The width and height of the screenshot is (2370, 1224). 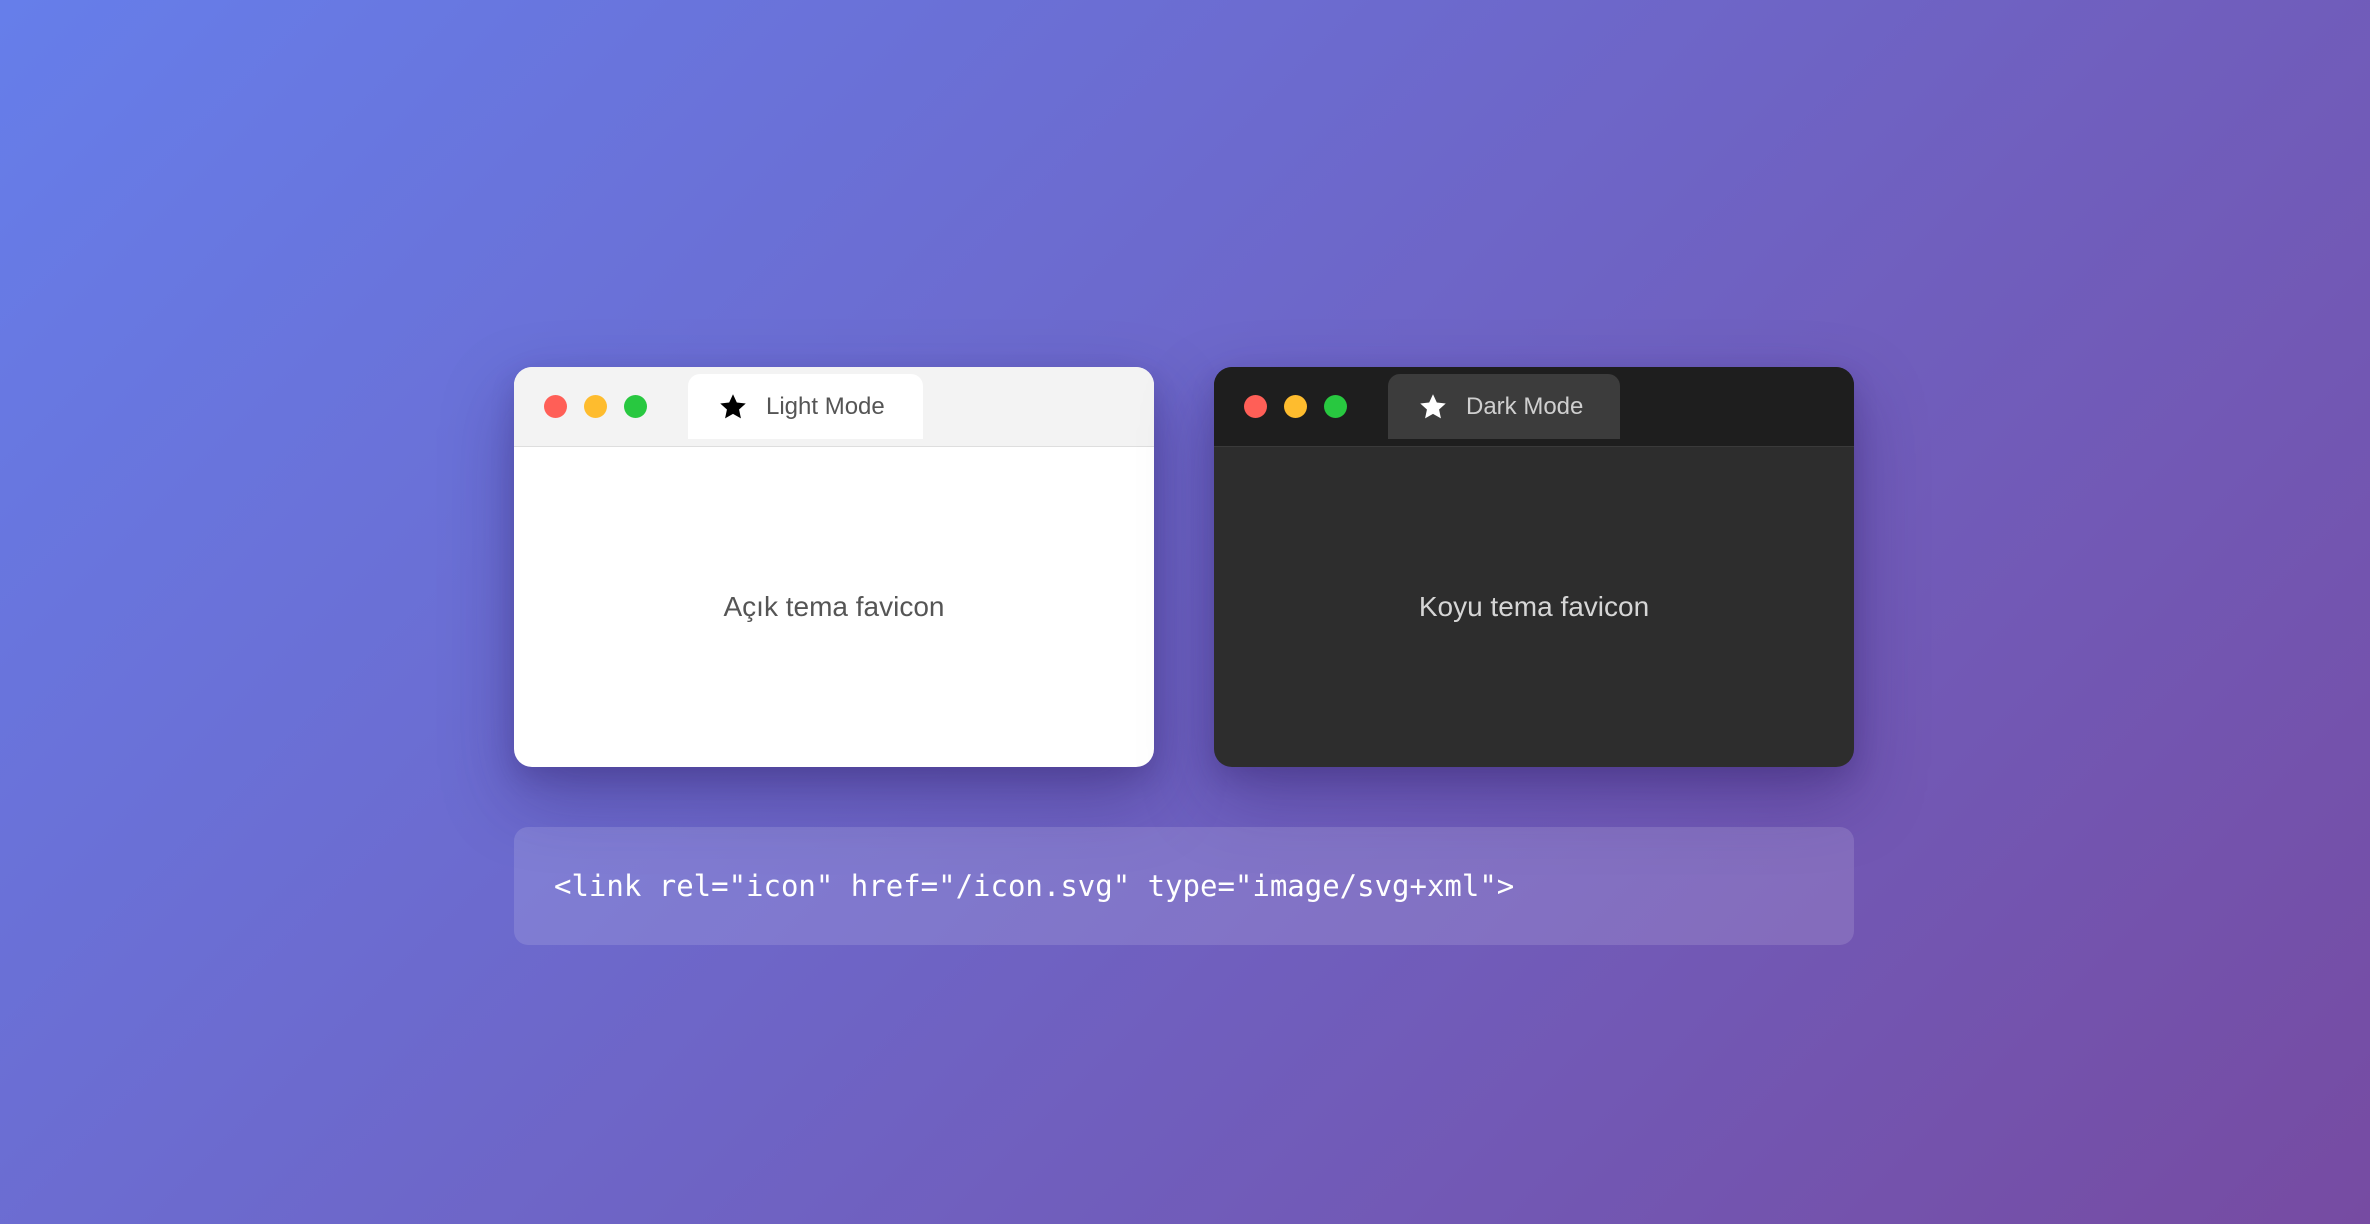 I want to click on page-content-area: Açık tema favicon, so click(x=834, y=607).